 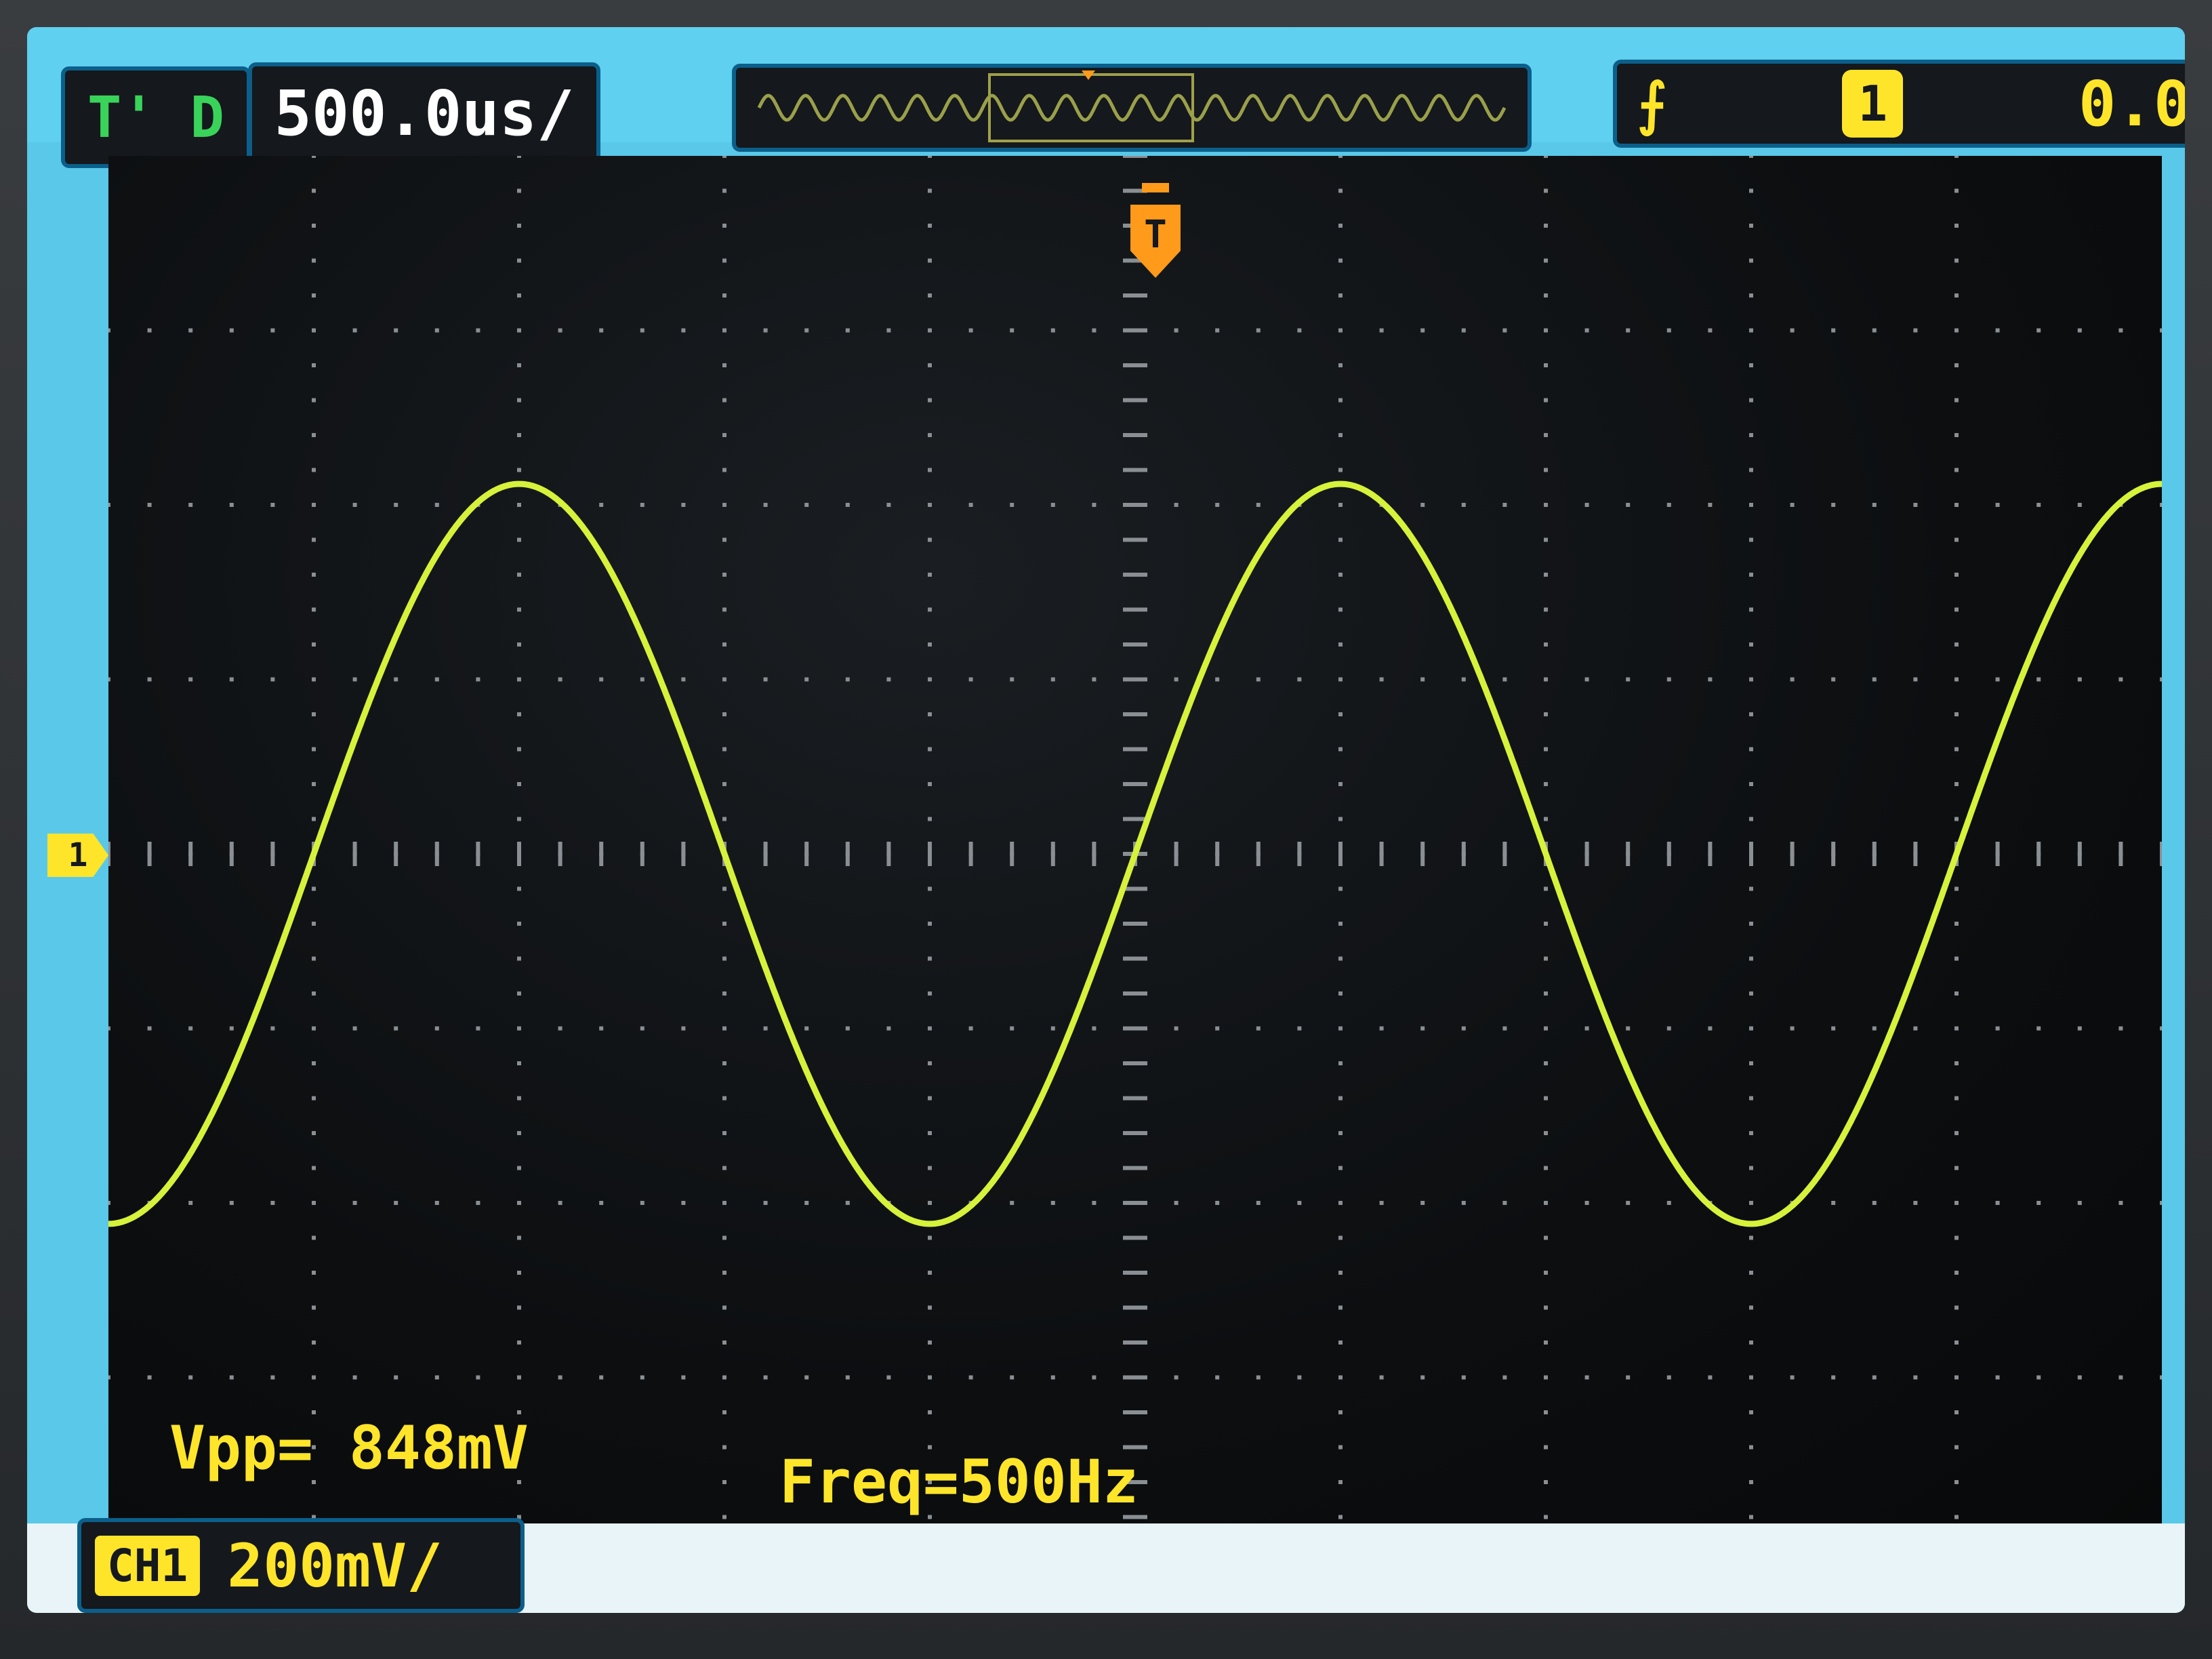 I want to click on trigger-readout: ⨍ 1 0.00V, so click(x=1899, y=104).